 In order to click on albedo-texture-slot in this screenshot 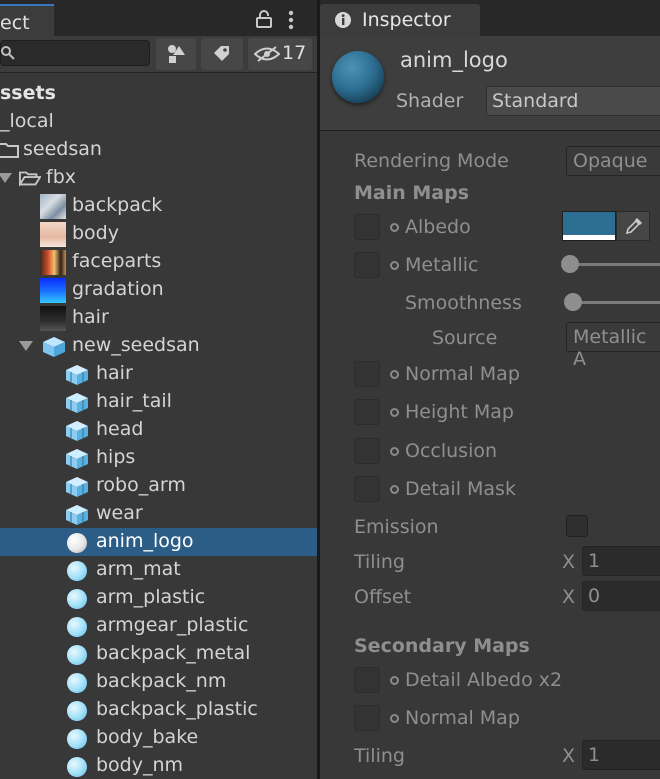, I will do `click(367, 227)`.